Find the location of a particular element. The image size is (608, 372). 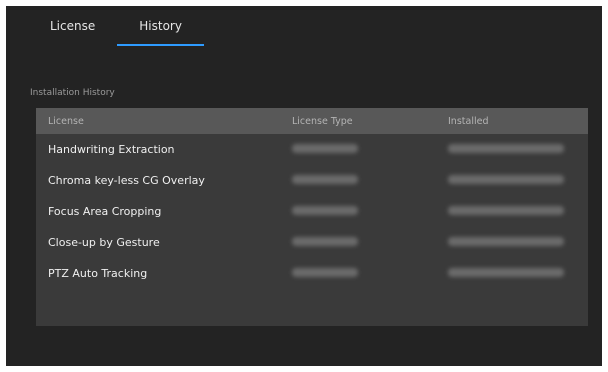

table-header: License License Type Installed is located at coordinates (312, 121).